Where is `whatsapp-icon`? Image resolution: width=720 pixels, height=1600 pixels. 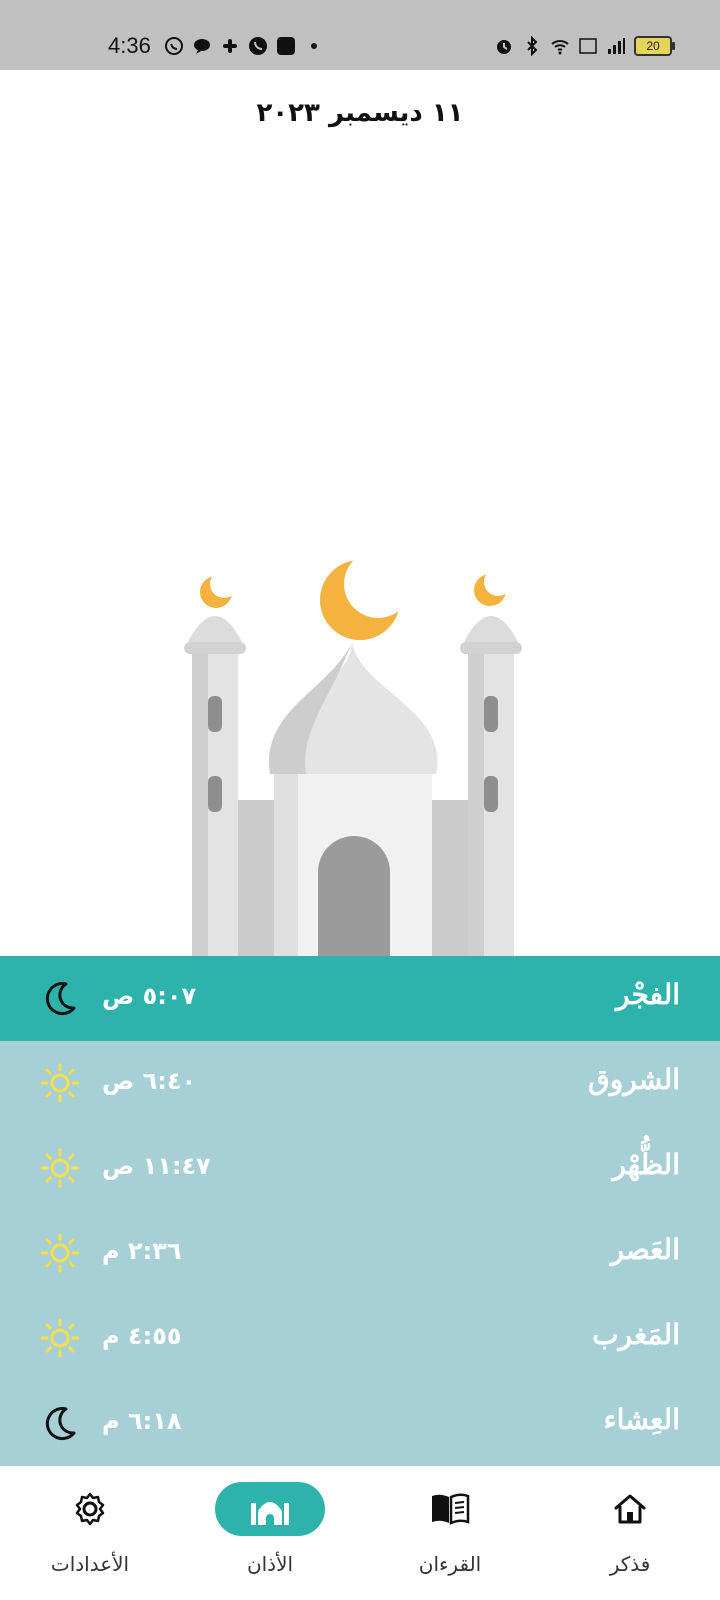
whatsapp-icon is located at coordinates (174, 46).